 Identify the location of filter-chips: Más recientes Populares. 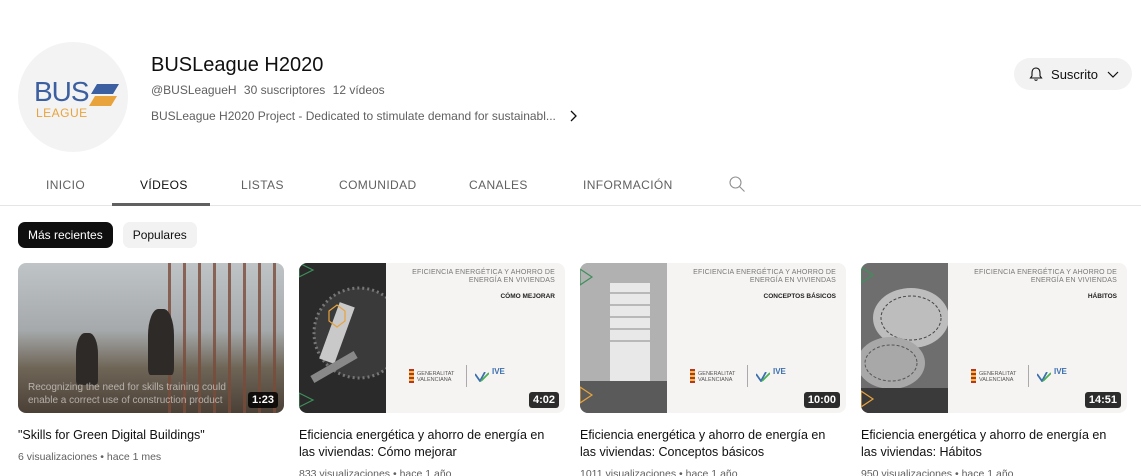
(112, 235).